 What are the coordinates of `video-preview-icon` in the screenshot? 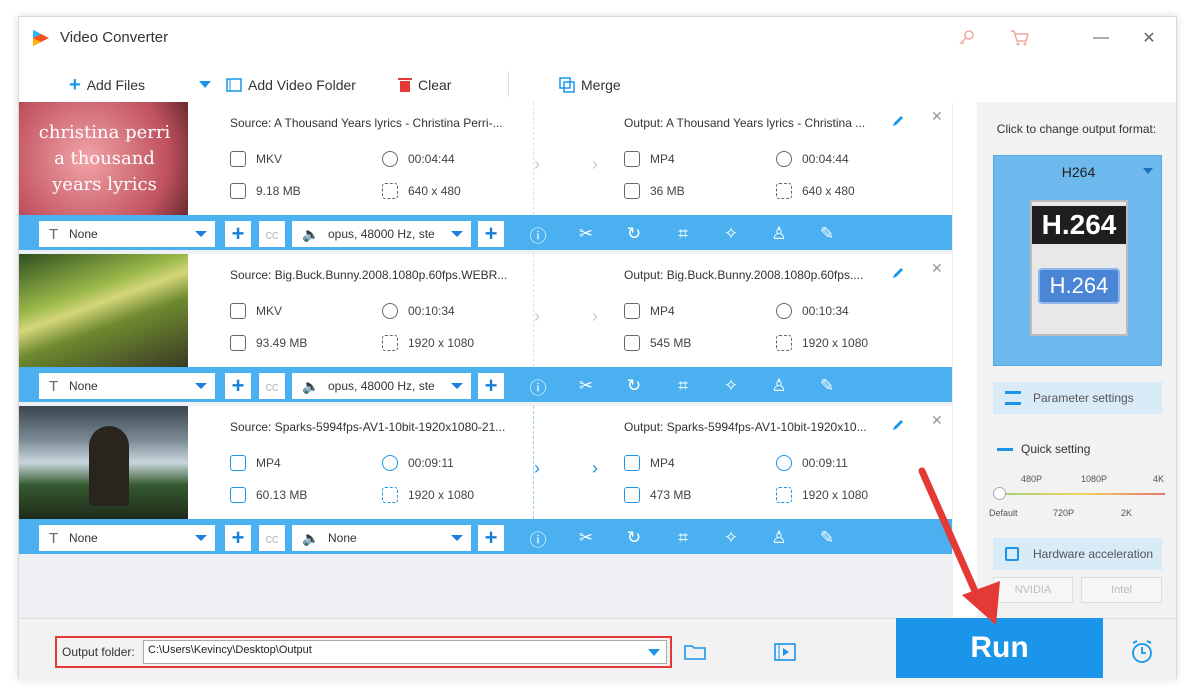 It's located at (786, 652).